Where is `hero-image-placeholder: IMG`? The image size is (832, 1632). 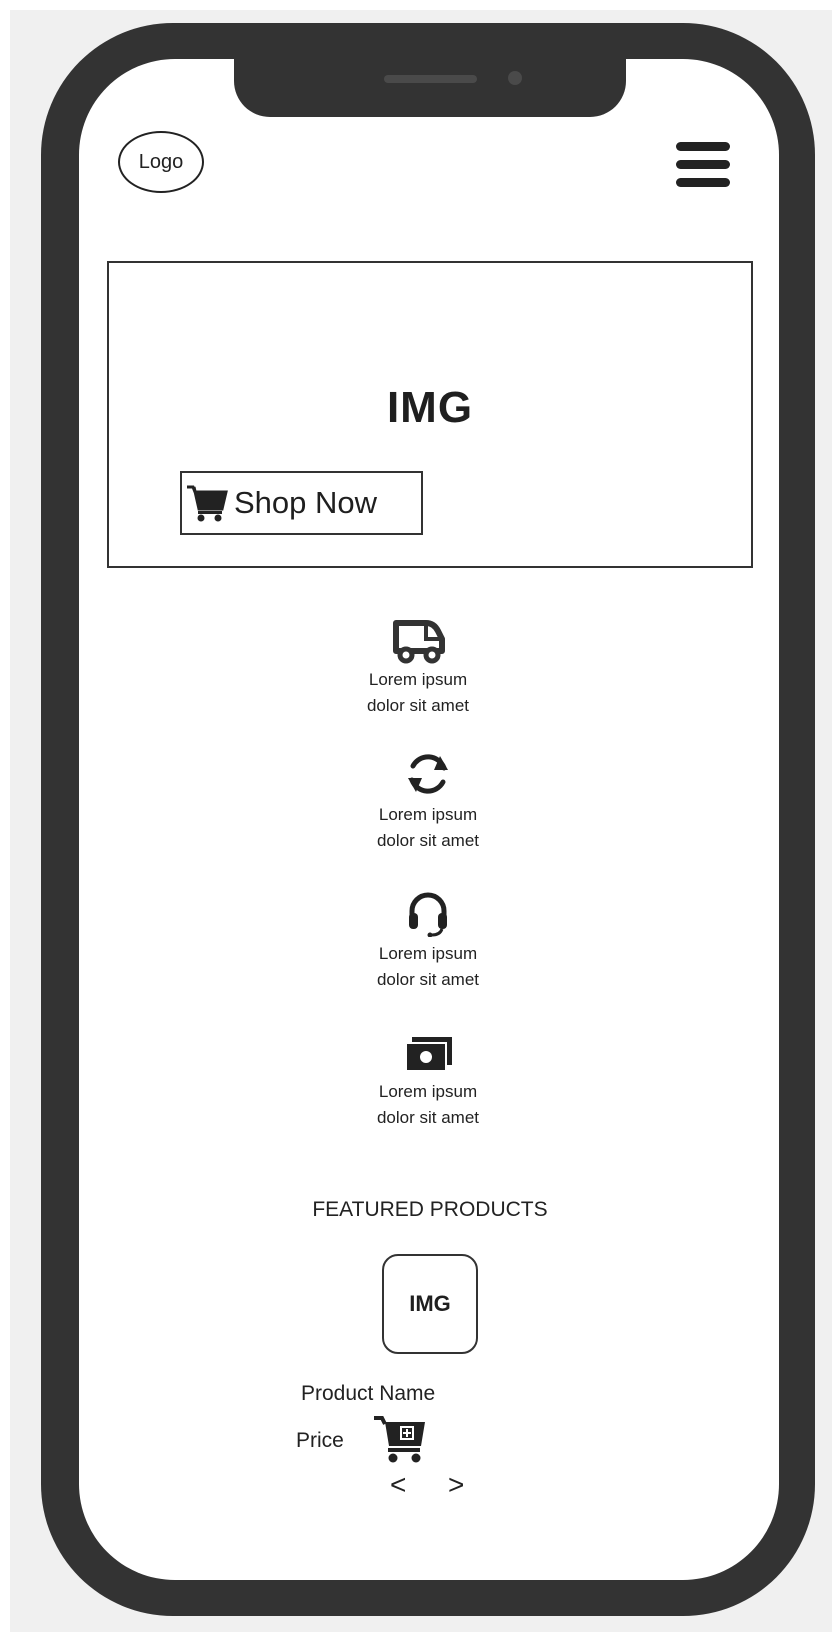
hero-image-placeholder: IMG is located at coordinates (430, 407).